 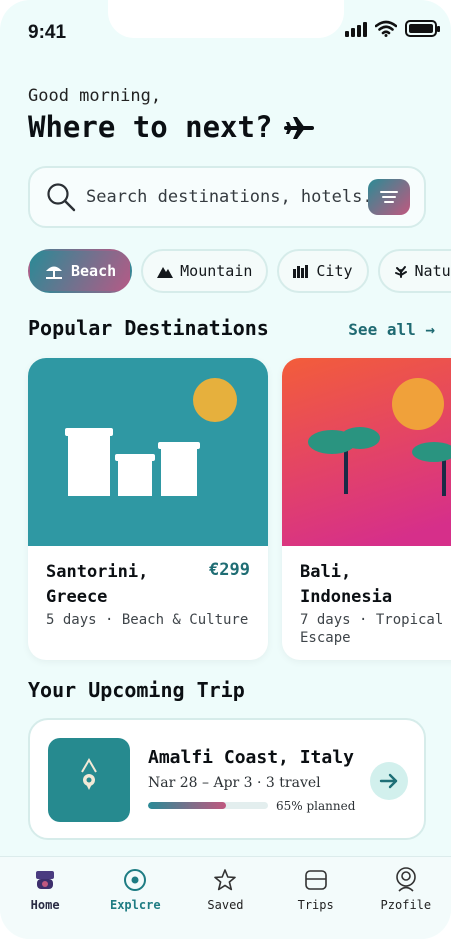 What do you see at coordinates (326, 572) in the screenshot?
I see `destination-name-line1: Bali,` at bounding box center [326, 572].